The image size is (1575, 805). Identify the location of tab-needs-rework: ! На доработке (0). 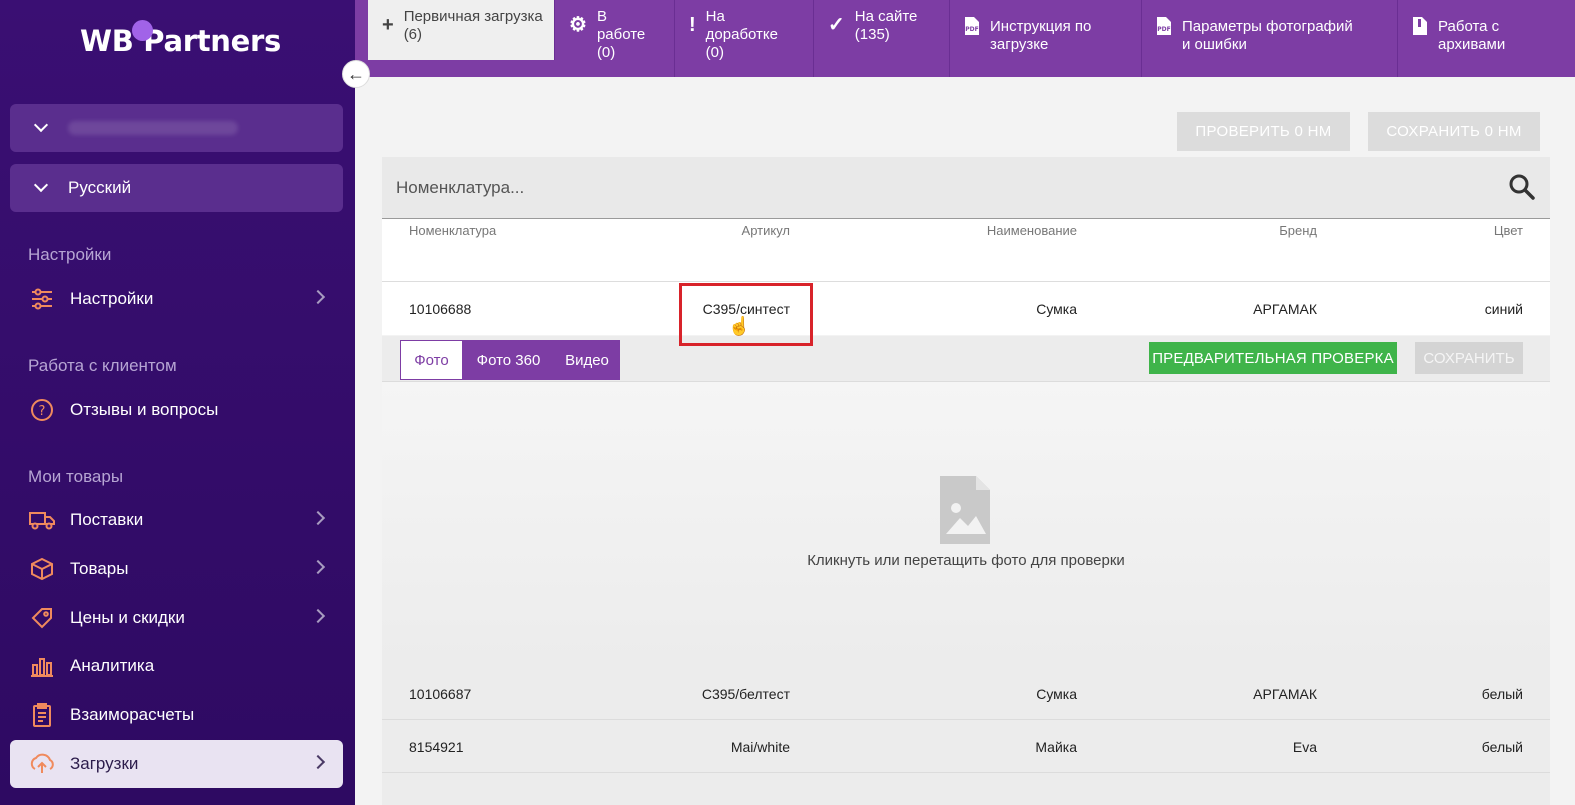
(744, 38).